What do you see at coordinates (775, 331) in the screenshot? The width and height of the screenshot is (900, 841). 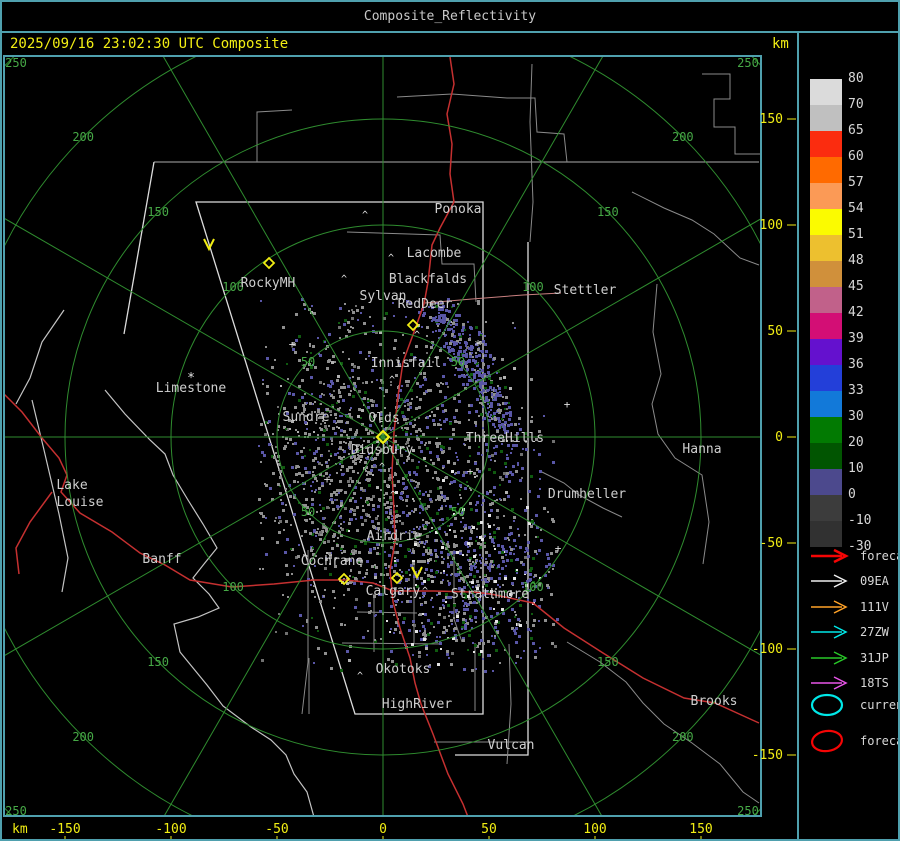 I see `right-axis-tick-label: 50` at bounding box center [775, 331].